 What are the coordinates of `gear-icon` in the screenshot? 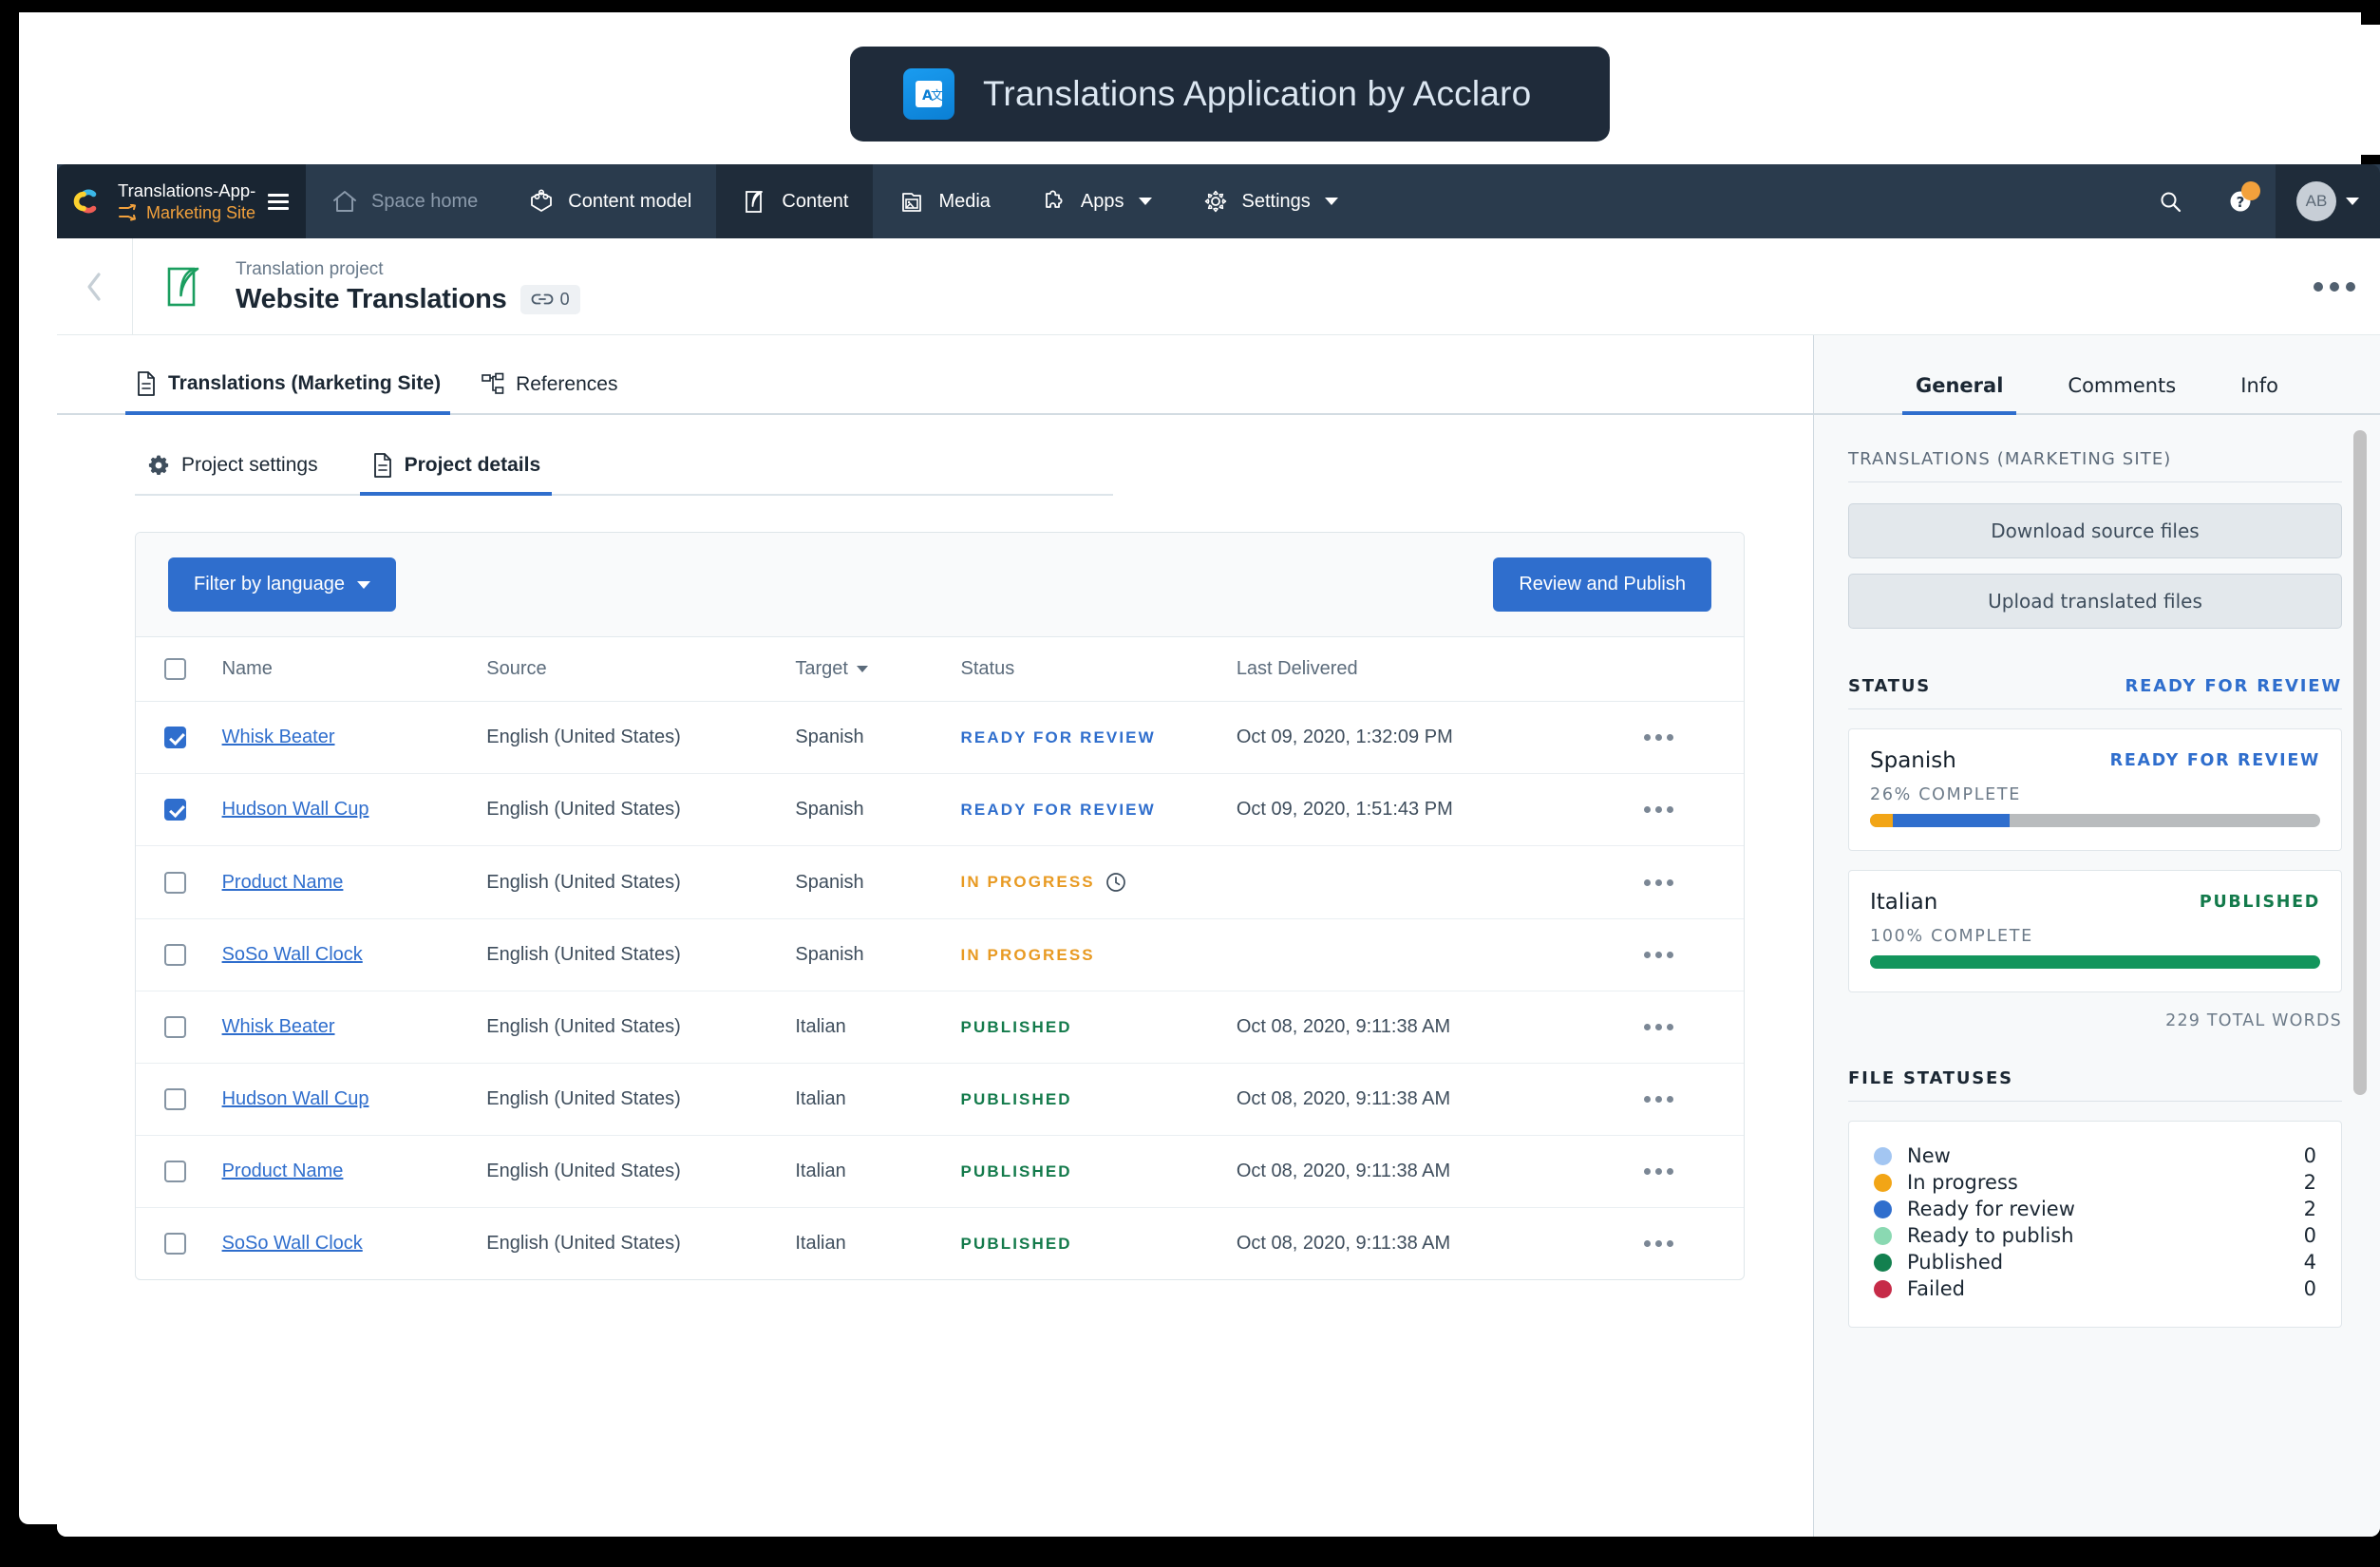 It's located at (158, 465).